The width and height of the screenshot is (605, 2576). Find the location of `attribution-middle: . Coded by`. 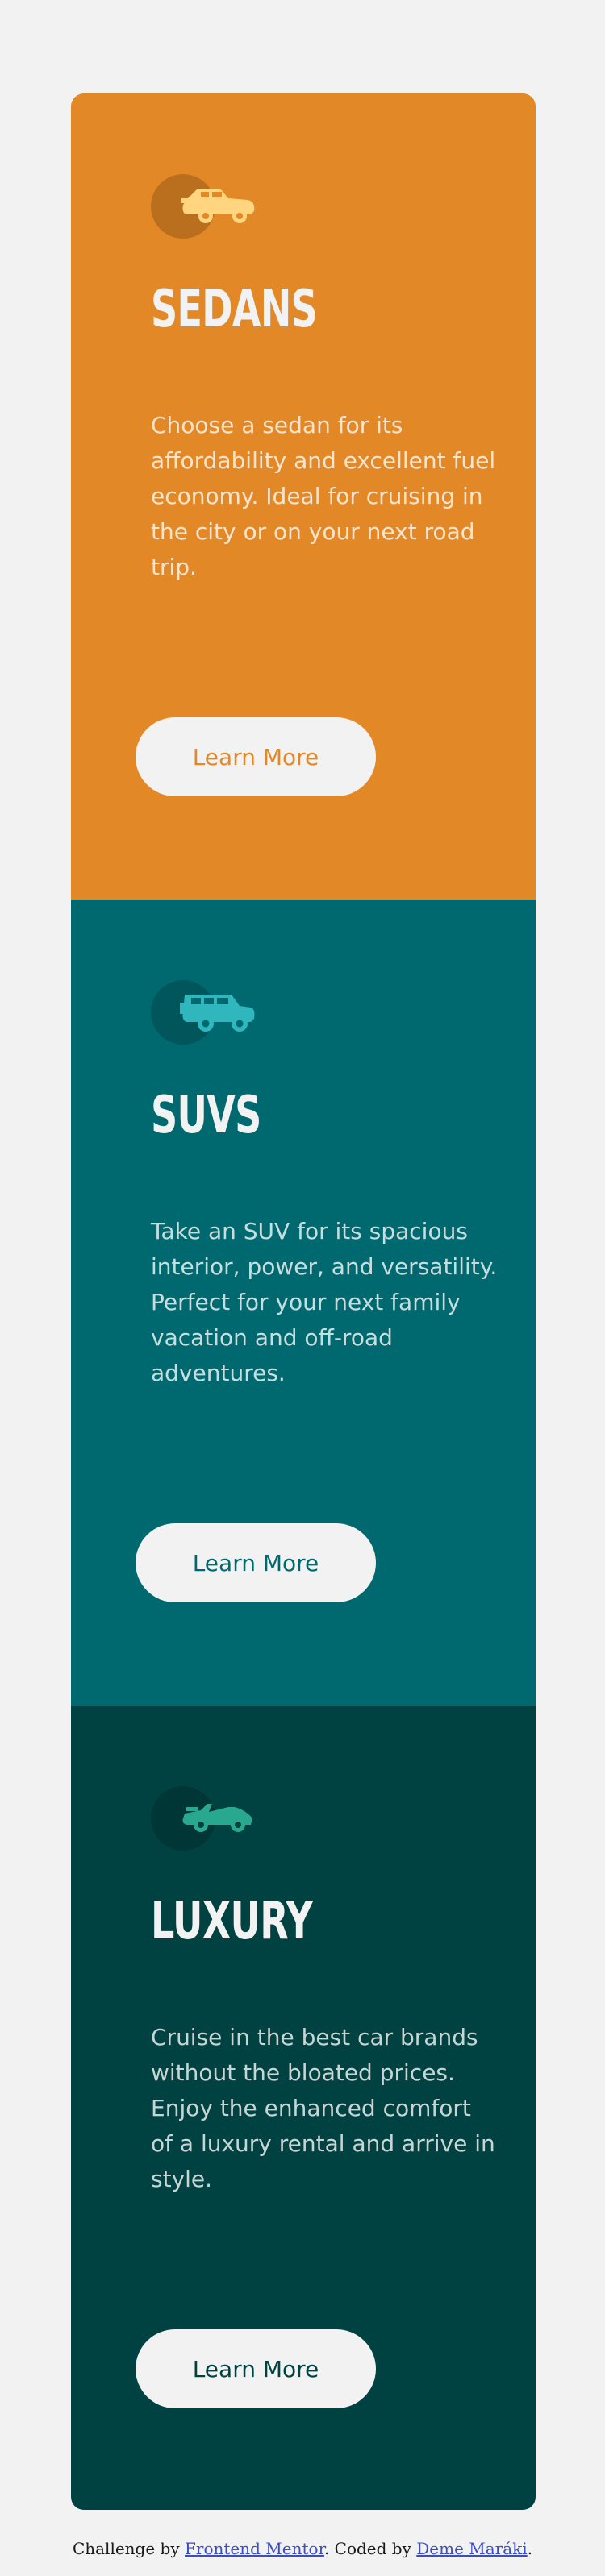

attribution-middle: . Coded by is located at coordinates (370, 2548).